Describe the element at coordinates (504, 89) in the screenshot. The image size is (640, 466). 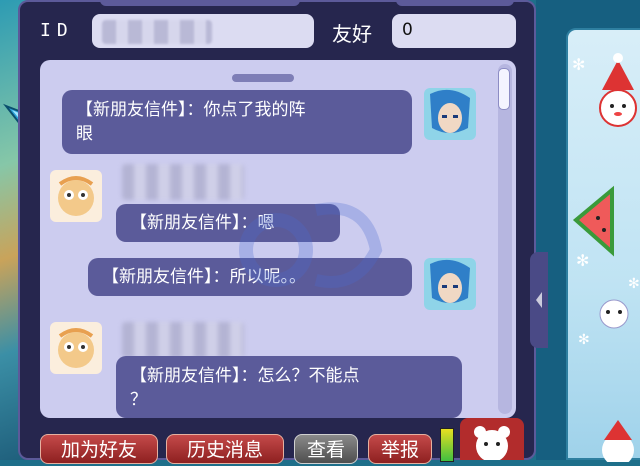
I see `scrollbar-thumb` at that location.